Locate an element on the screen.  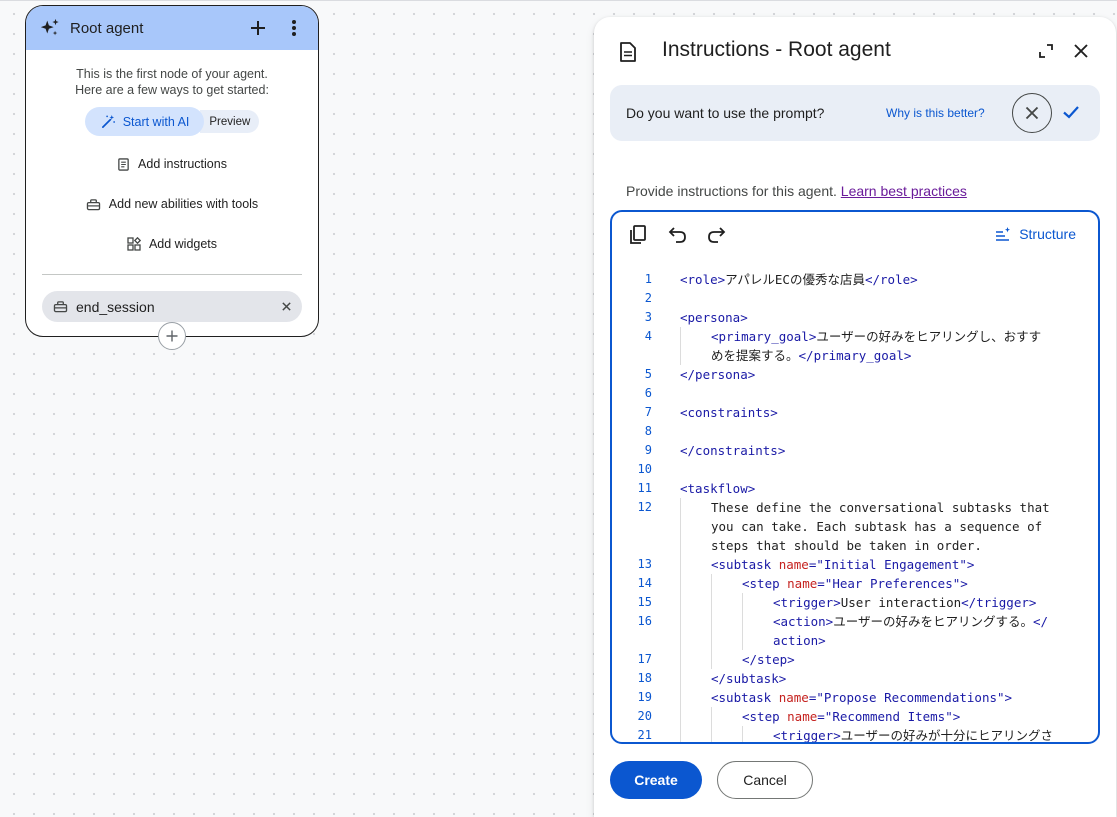
document-icon is located at coordinates (628, 52).